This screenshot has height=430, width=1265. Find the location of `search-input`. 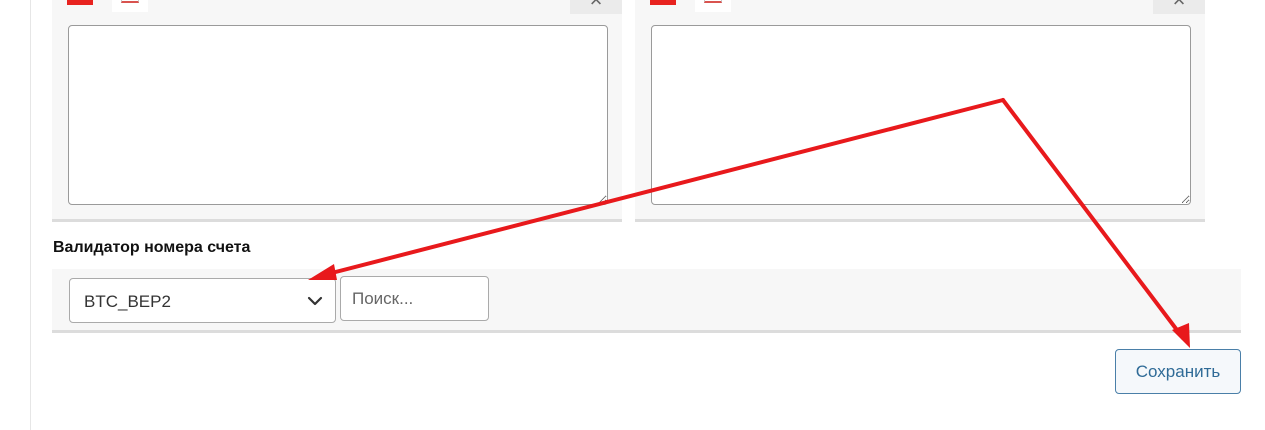

search-input is located at coordinates (414, 298).